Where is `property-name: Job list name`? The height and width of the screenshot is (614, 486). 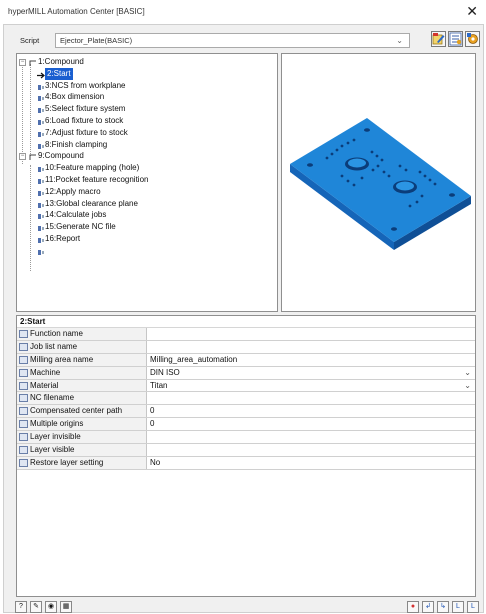 property-name: Job list name is located at coordinates (54, 346).